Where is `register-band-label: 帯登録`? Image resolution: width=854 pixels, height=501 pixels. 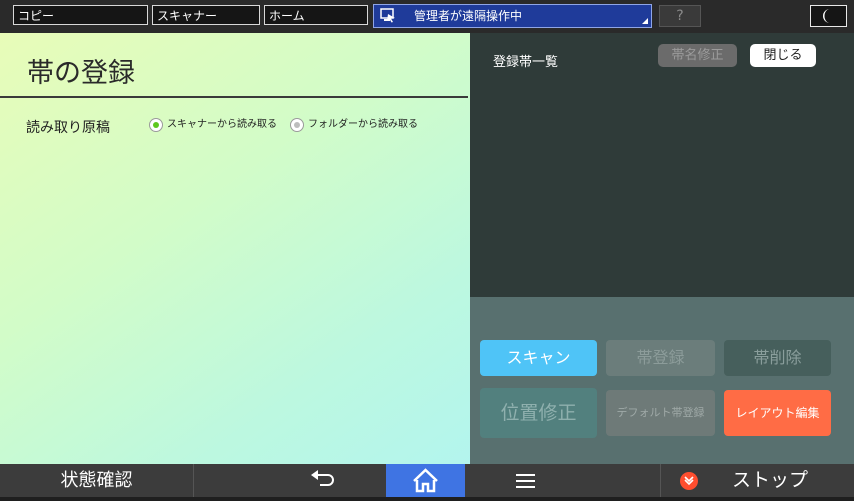
register-band-label: 帯登録 is located at coordinates (660, 357).